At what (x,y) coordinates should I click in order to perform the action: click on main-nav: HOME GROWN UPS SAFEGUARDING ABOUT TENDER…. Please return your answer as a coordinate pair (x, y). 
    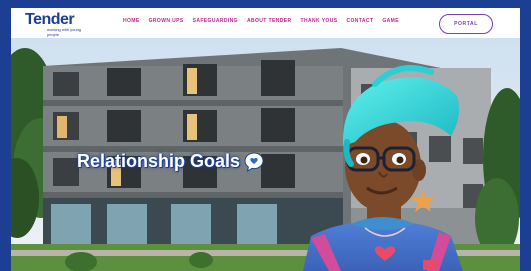
    Looking at the image, I should click on (261, 21).